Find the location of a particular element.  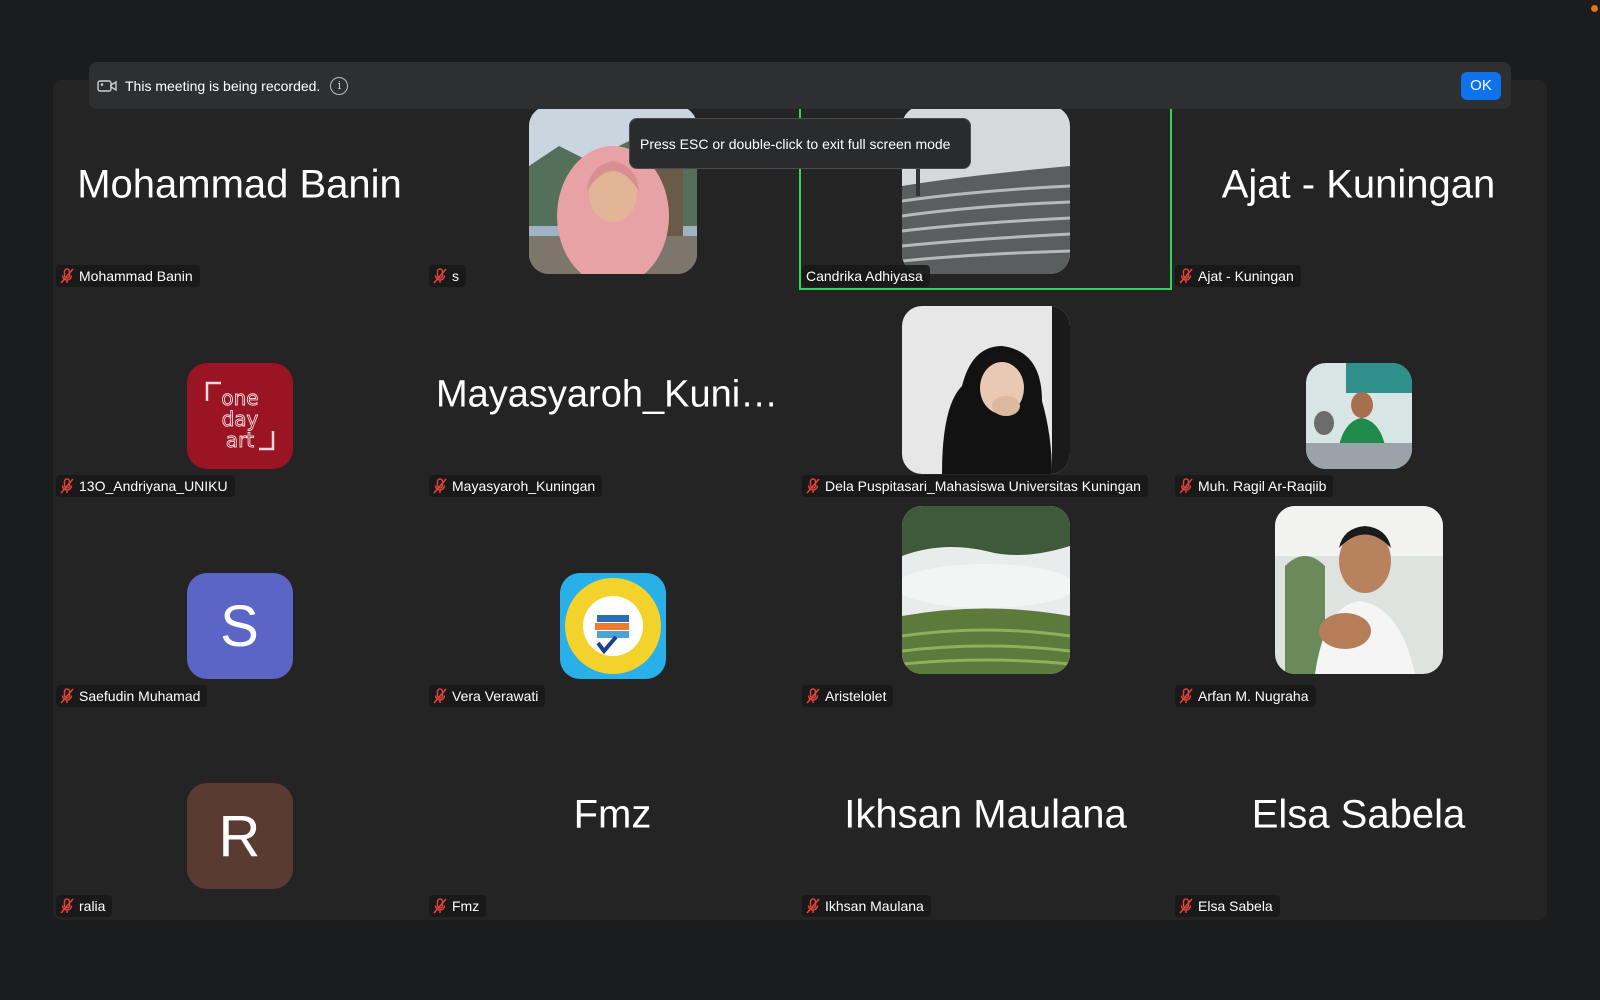

participant-tile: Aristelolet is located at coordinates (985, 605).